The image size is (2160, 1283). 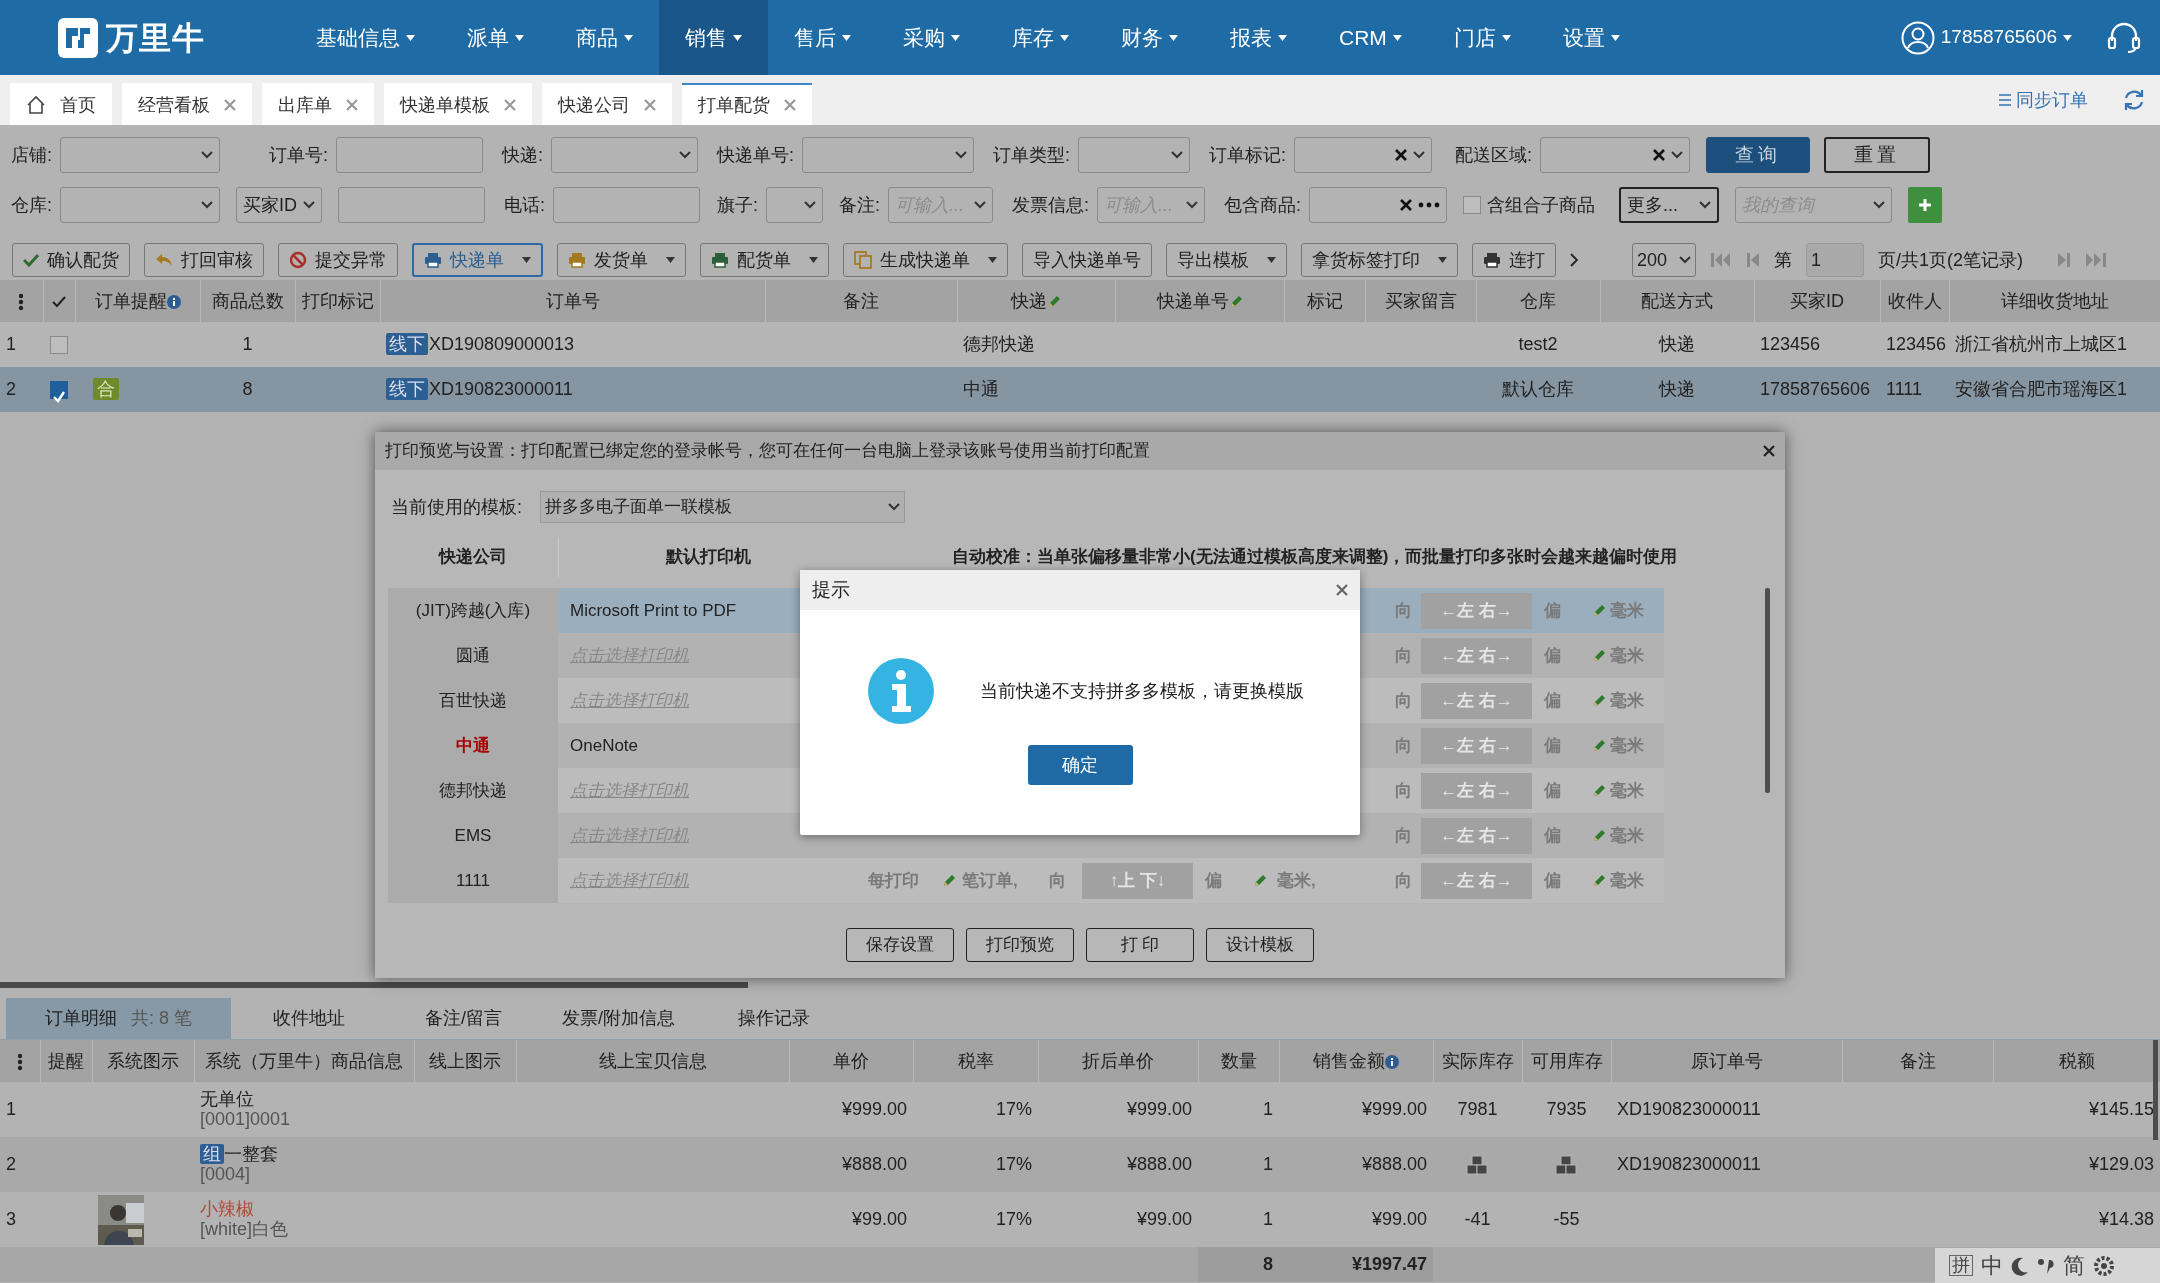 I want to click on courier-name: 百世快递, so click(x=473, y=700).